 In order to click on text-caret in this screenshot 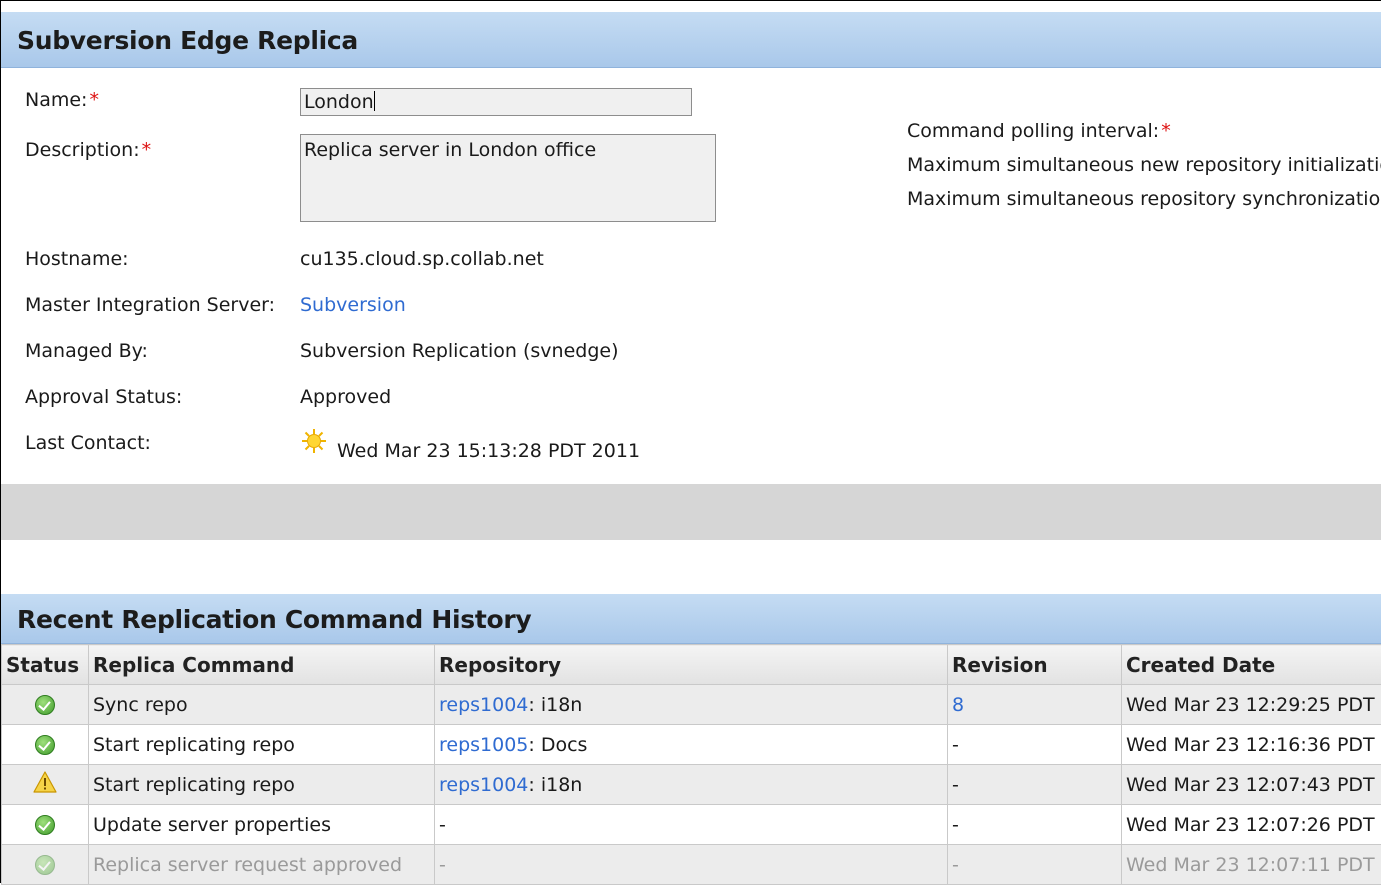, I will do `click(374, 101)`.